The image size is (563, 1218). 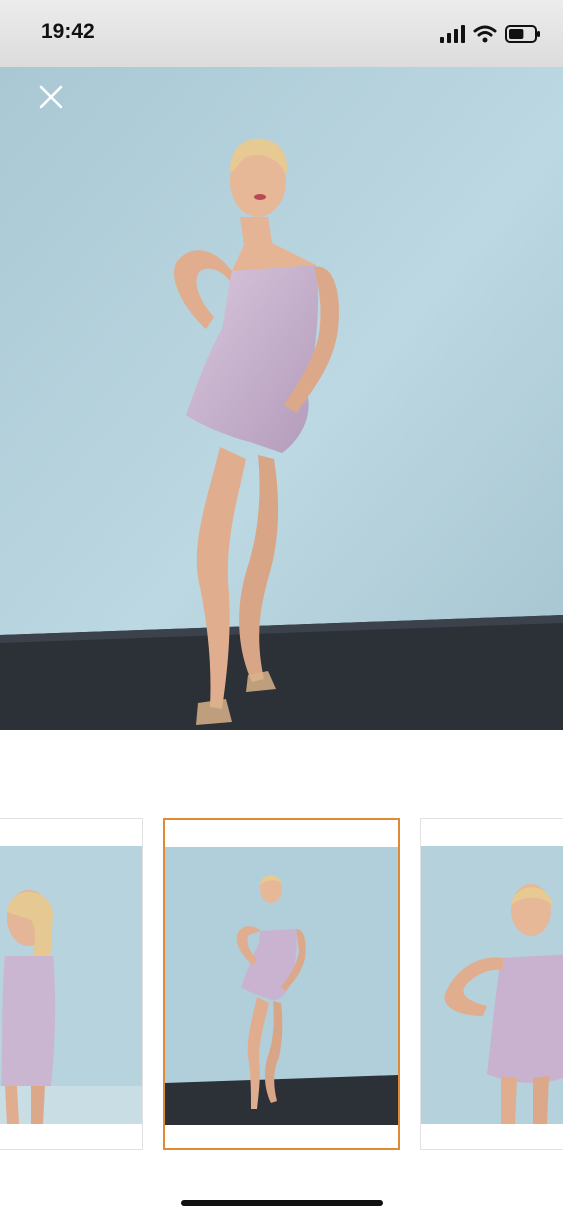 I want to click on close-button, so click(x=51, y=97).